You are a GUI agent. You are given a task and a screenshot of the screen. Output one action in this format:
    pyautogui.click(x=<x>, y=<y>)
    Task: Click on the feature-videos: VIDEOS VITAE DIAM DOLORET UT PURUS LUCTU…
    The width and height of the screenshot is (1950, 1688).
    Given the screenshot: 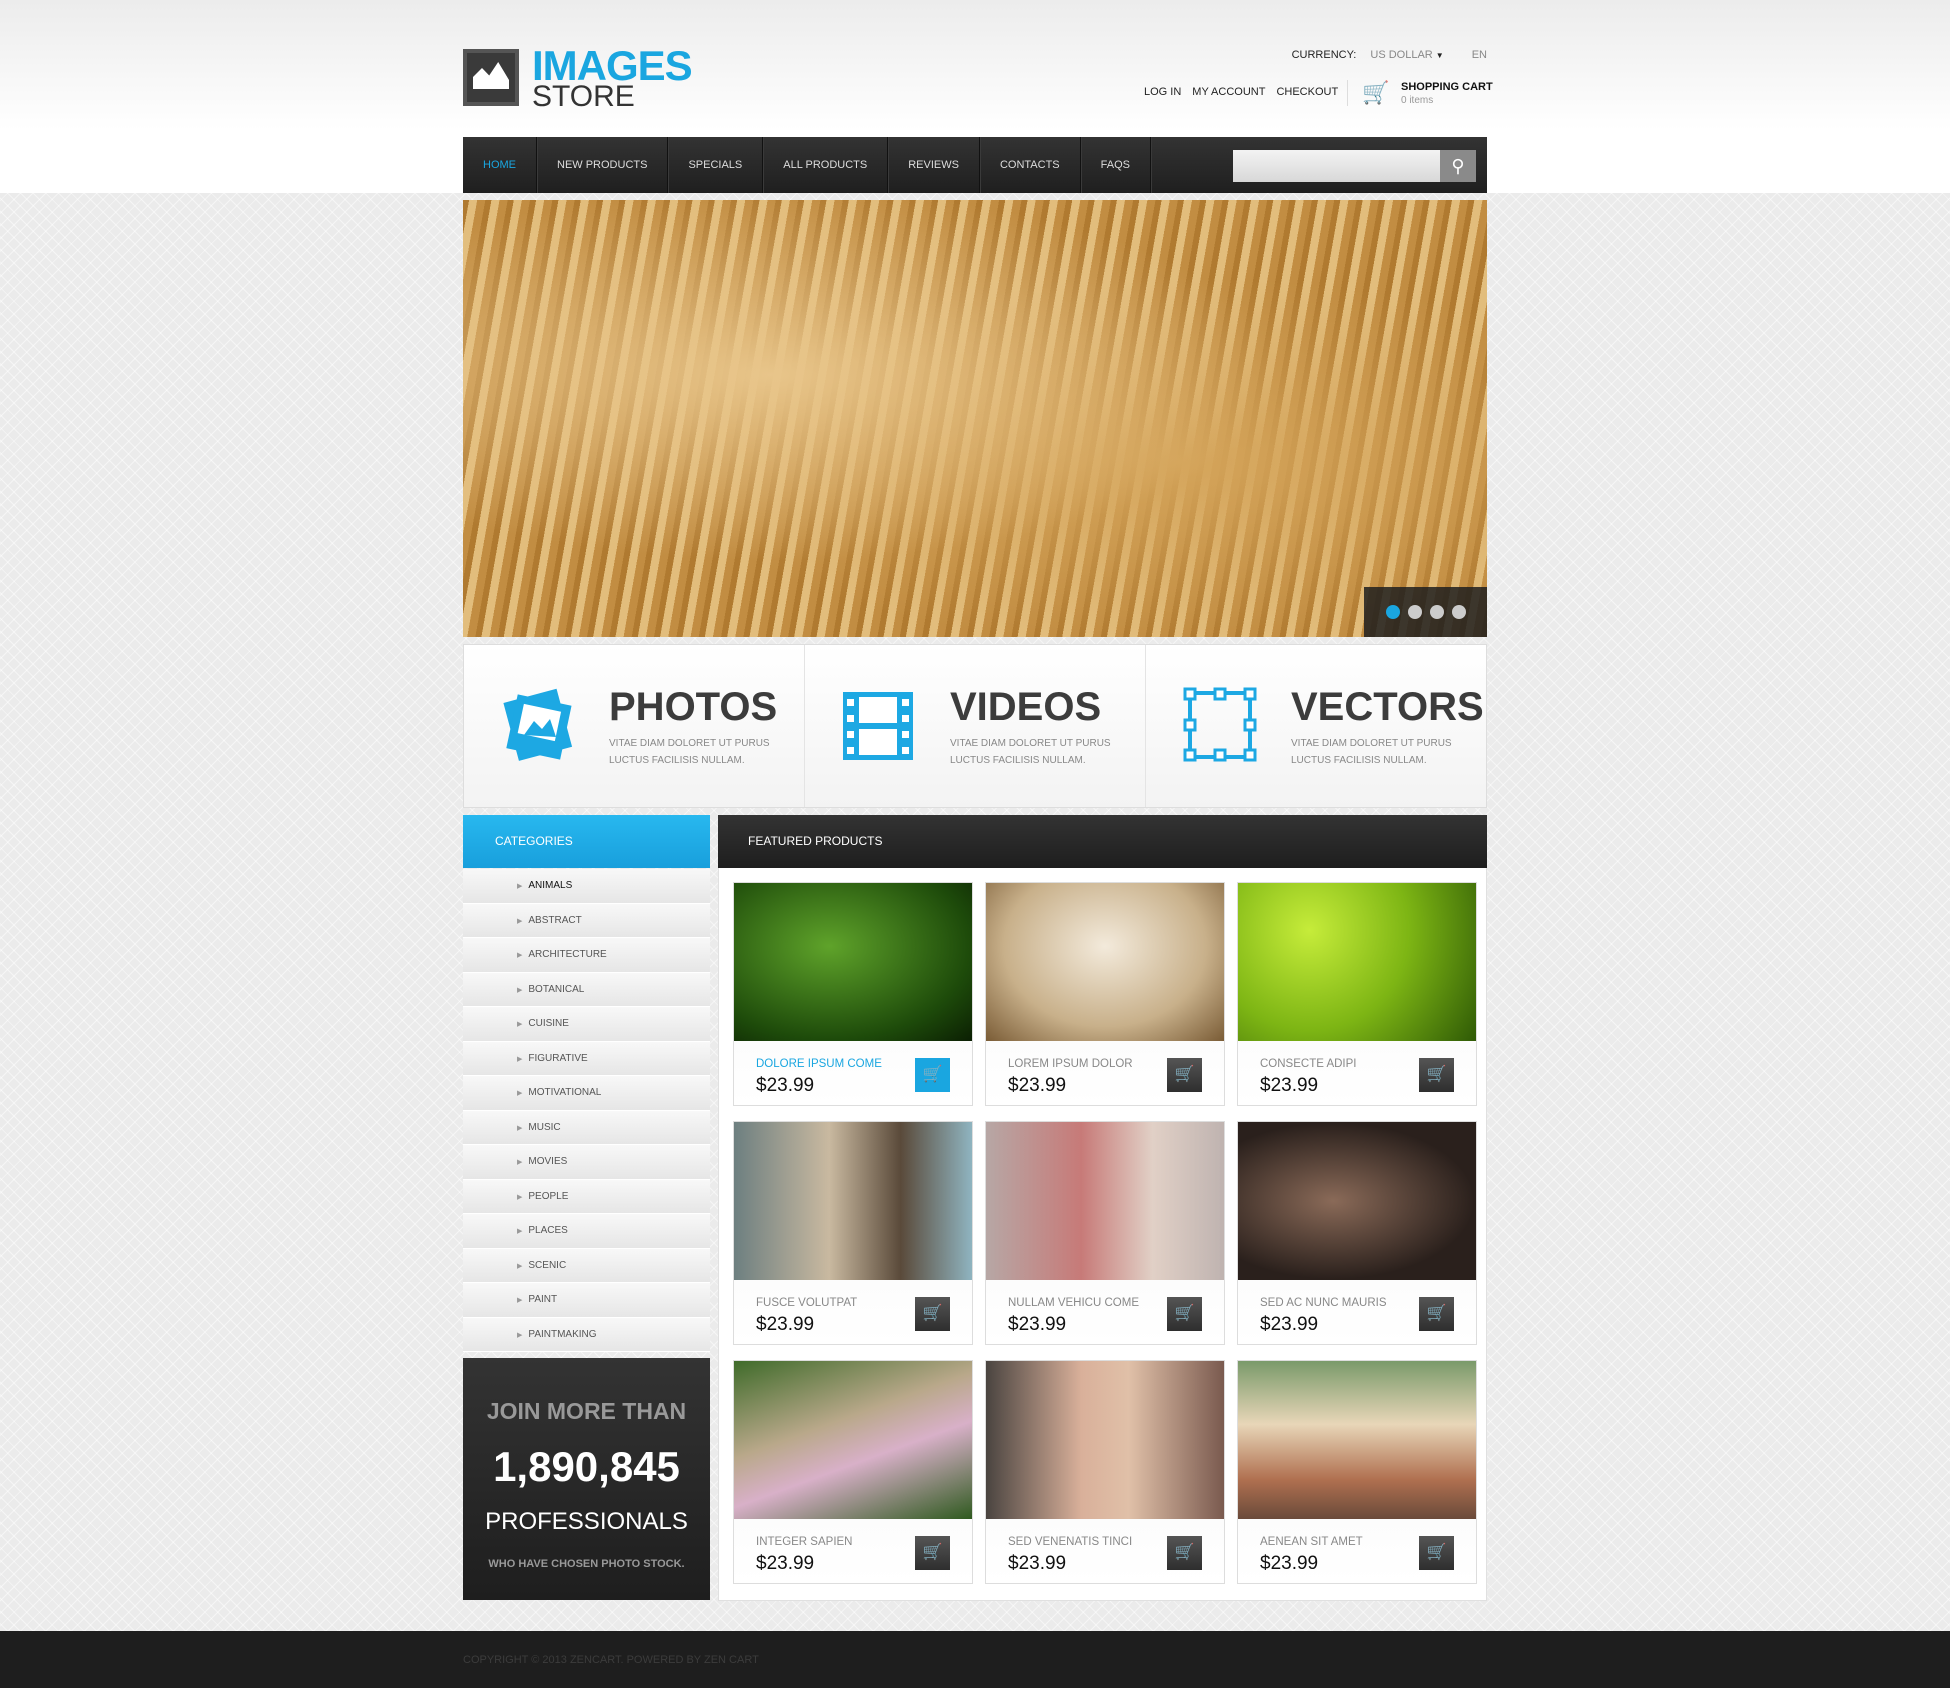 What is the action you would take?
    pyautogui.click(x=975, y=726)
    